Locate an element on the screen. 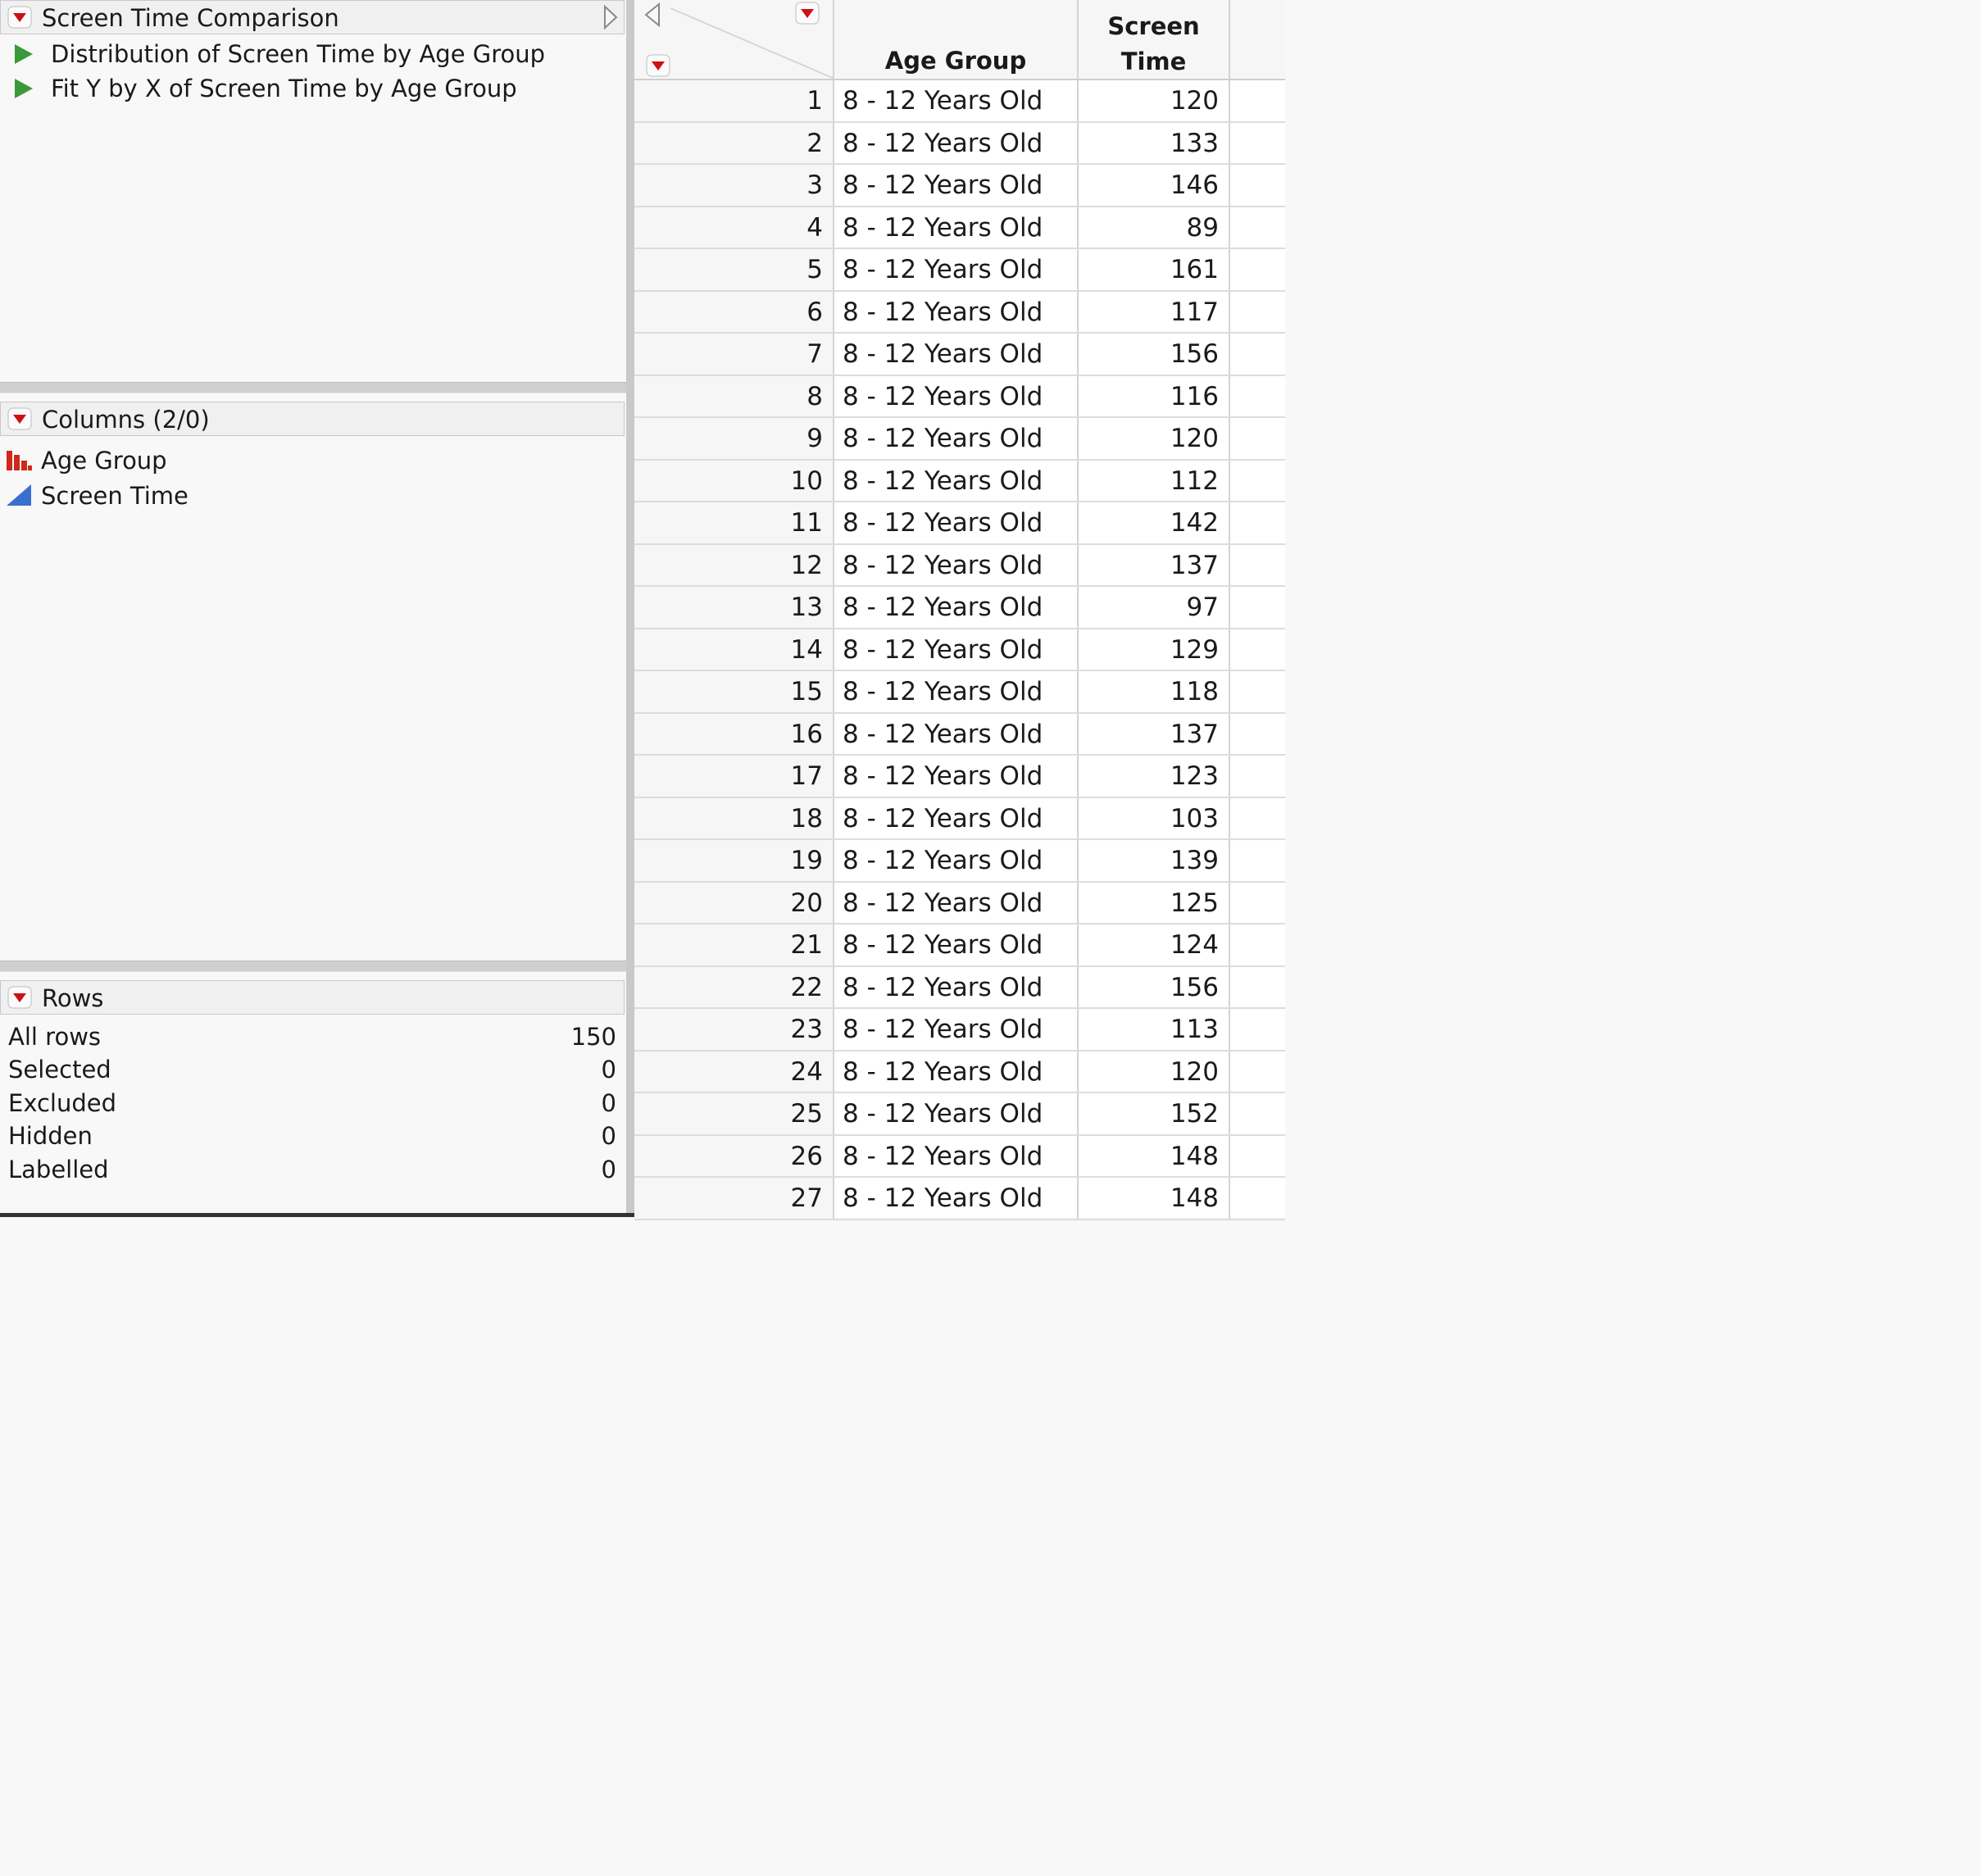 Image resolution: width=1981 pixels, height=1876 pixels. table-row: 19 8 - 12 Years Old 139 is located at coordinates (960, 861).